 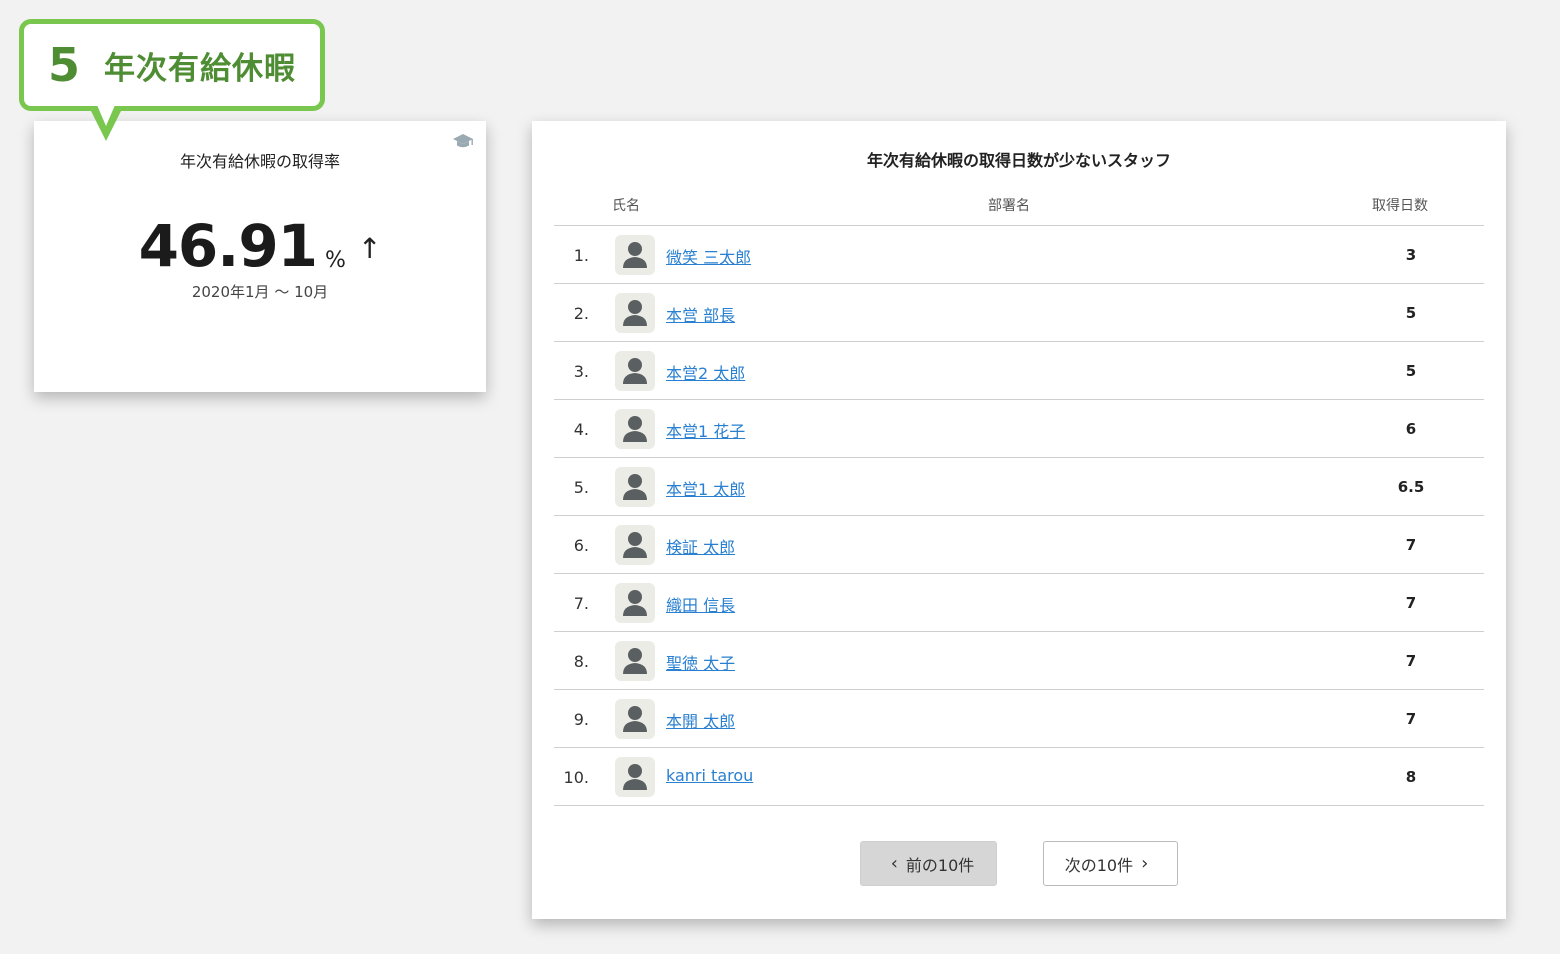 I want to click on staff-name-link: 検証 太郎, so click(x=700, y=546).